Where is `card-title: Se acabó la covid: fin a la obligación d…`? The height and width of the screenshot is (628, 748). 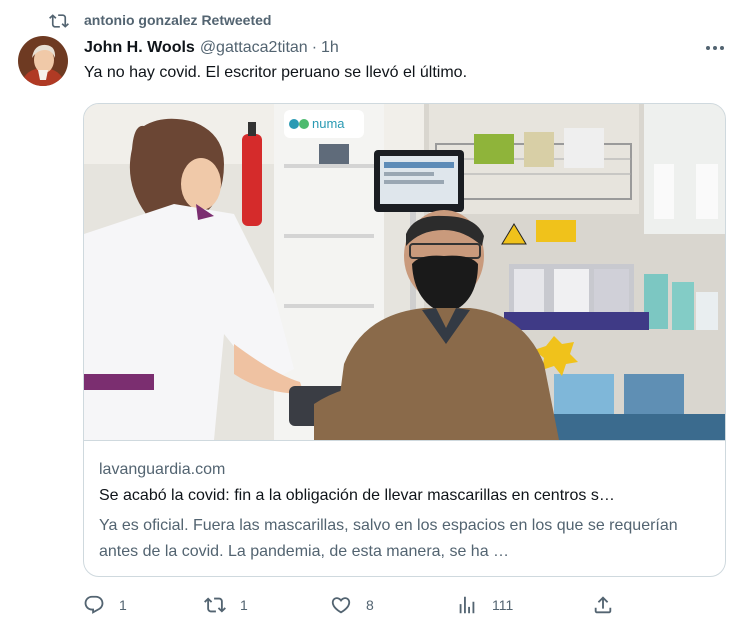 card-title: Se acabó la covid: fin a la obligación d… is located at coordinates (405, 496).